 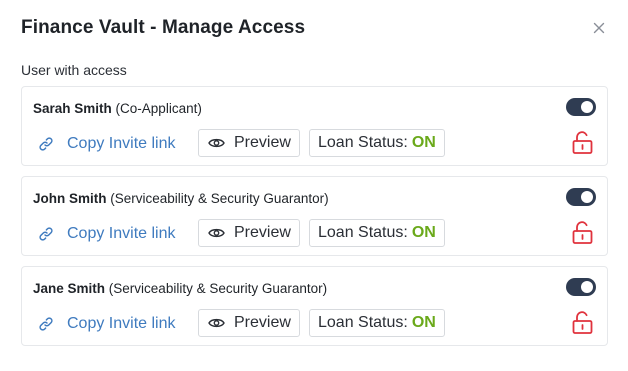 I want to click on user-name: Jane Smith, so click(x=69, y=288).